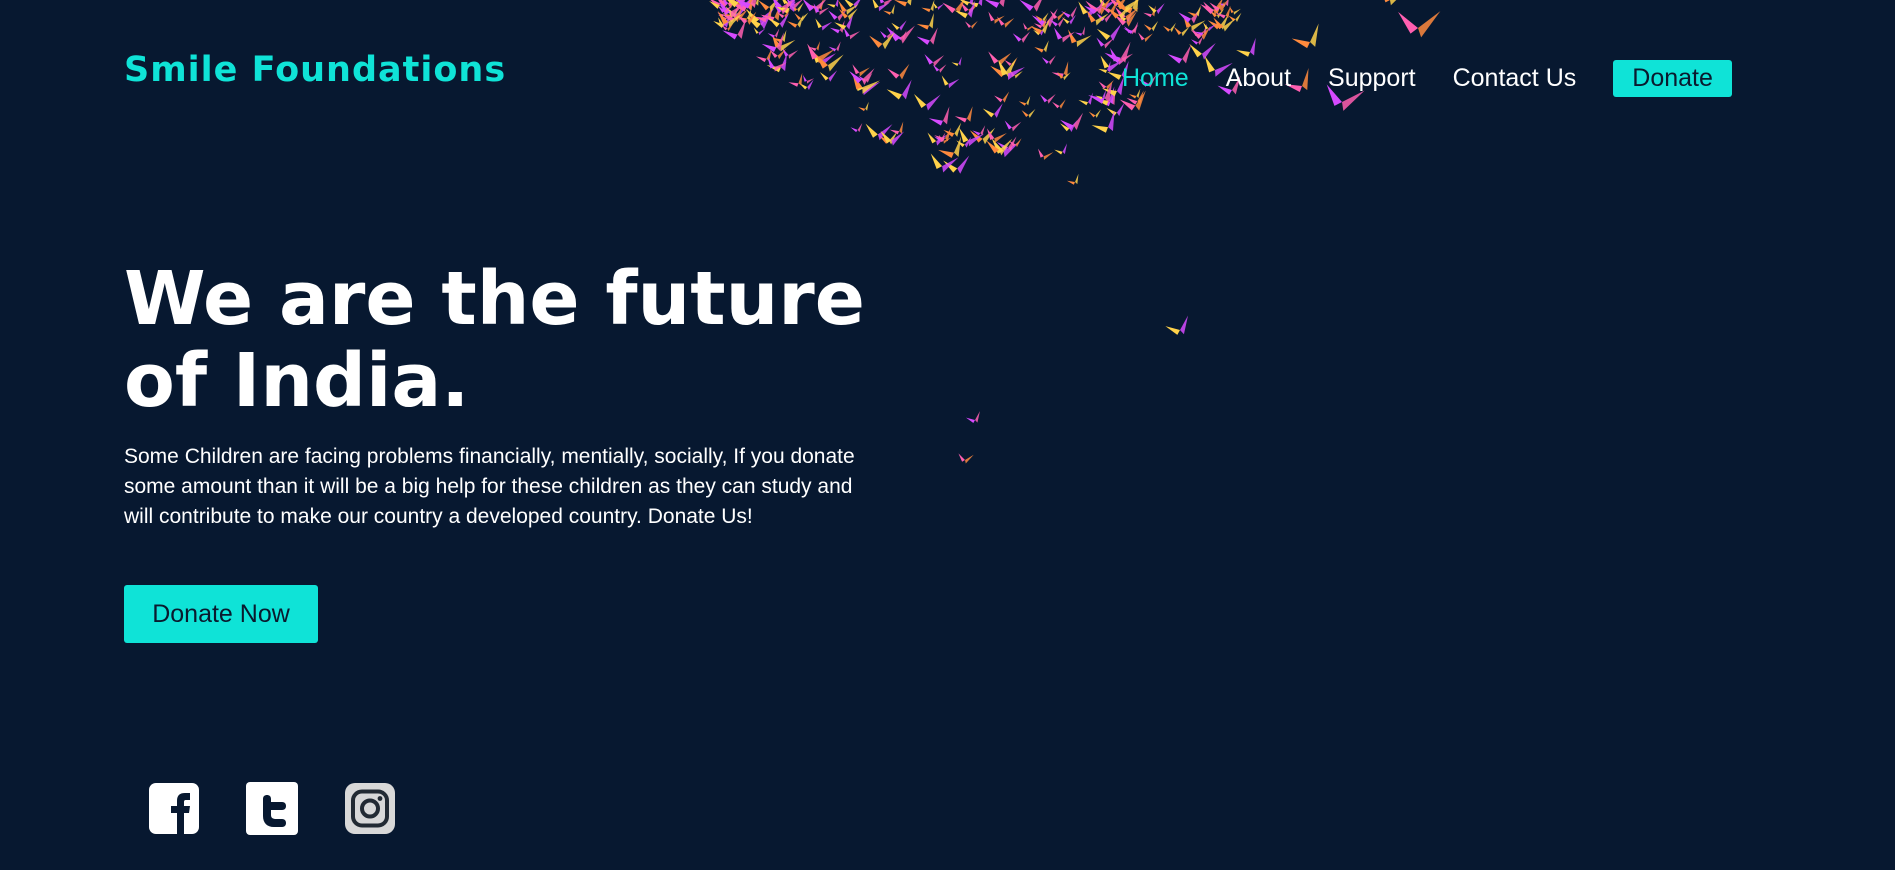  I want to click on twitter-icon, so click(272, 808).